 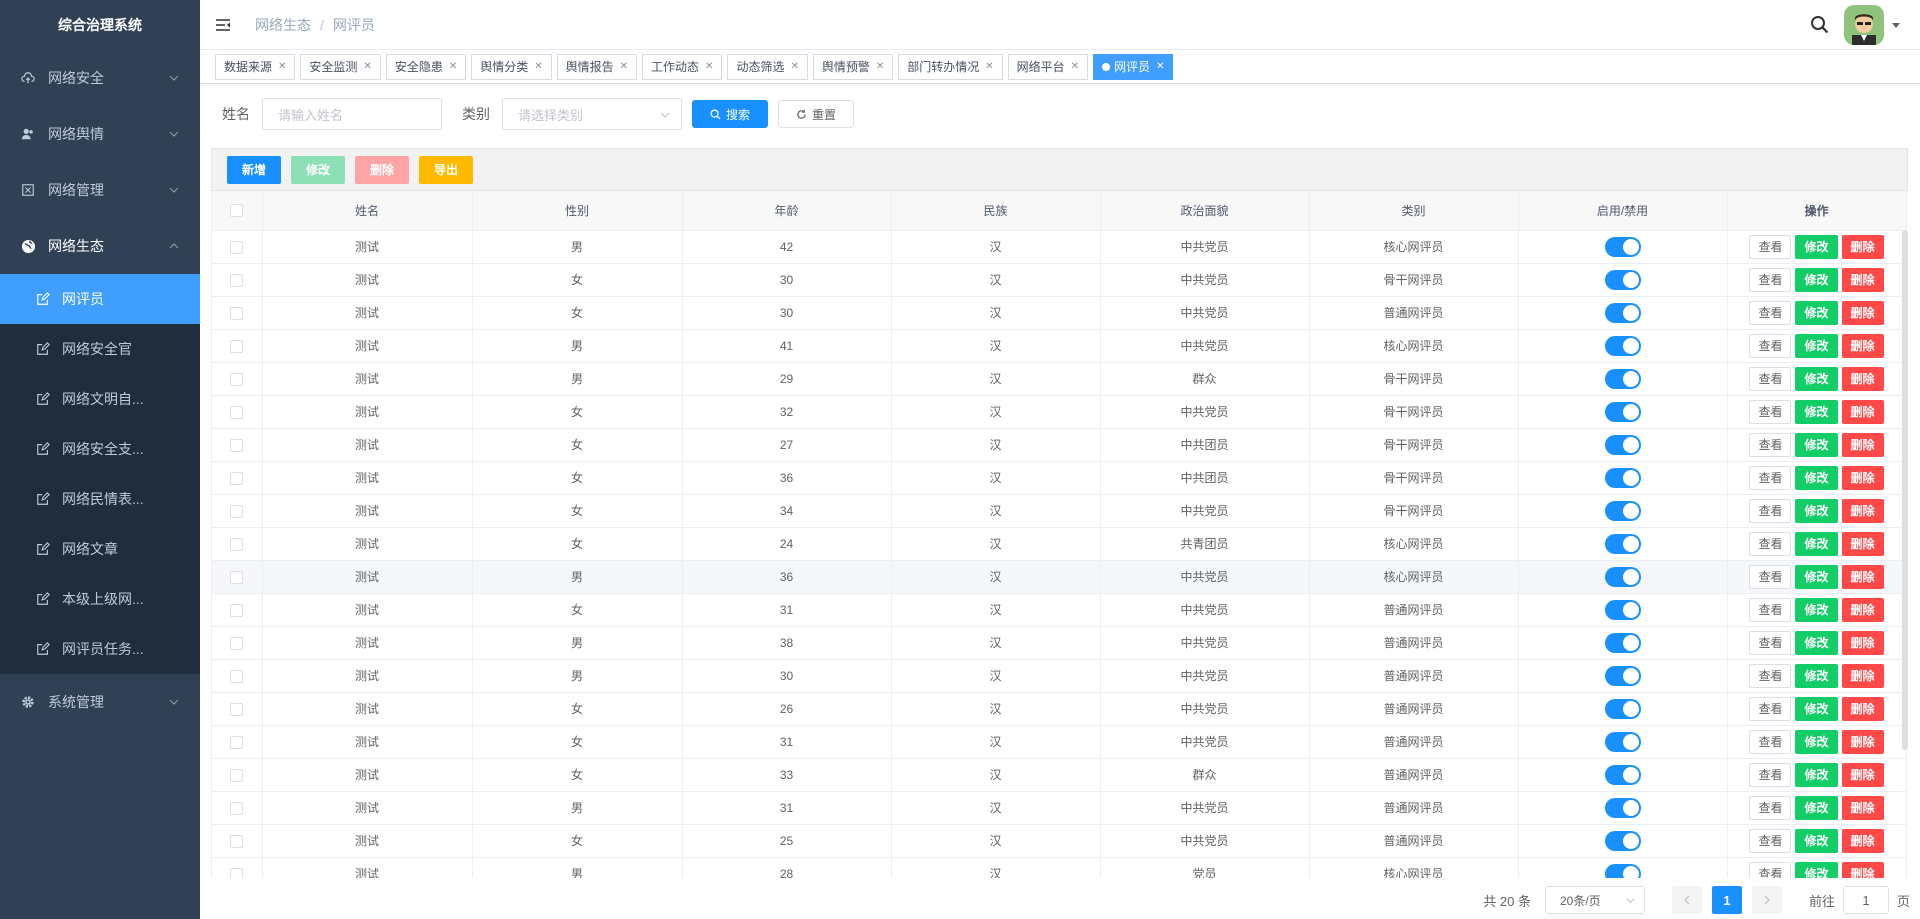 What do you see at coordinates (1133, 66) in the screenshot?
I see `tag-commentator: 网评员 ✕` at bounding box center [1133, 66].